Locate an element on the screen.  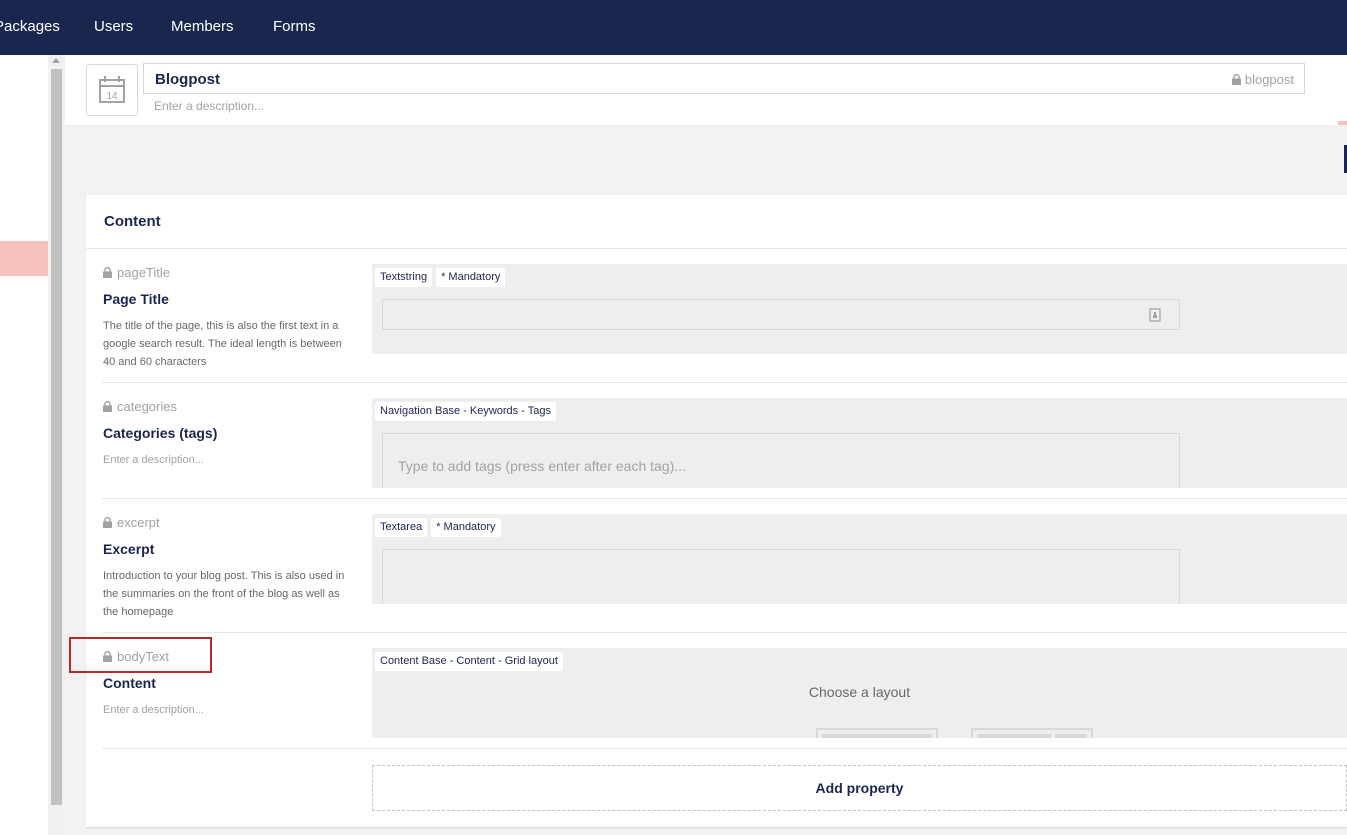
password-manager-icon is located at coordinates (1155, 315).